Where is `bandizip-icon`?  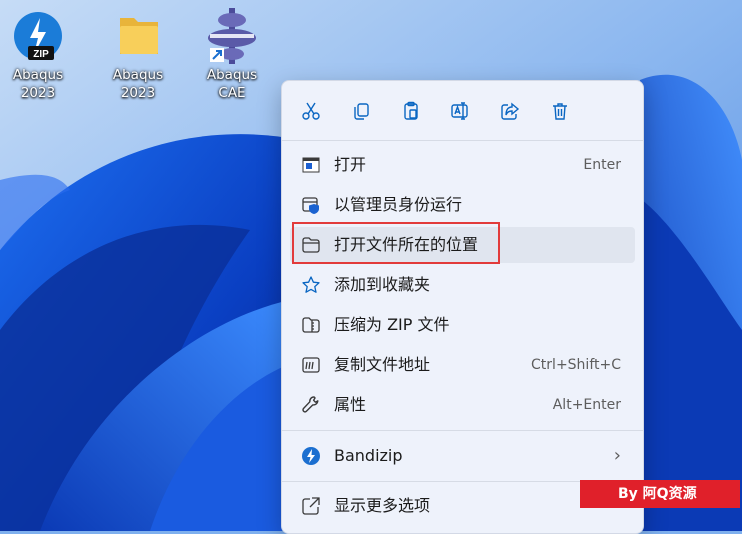 bandizip-icon is located at coordinates (311, 456).